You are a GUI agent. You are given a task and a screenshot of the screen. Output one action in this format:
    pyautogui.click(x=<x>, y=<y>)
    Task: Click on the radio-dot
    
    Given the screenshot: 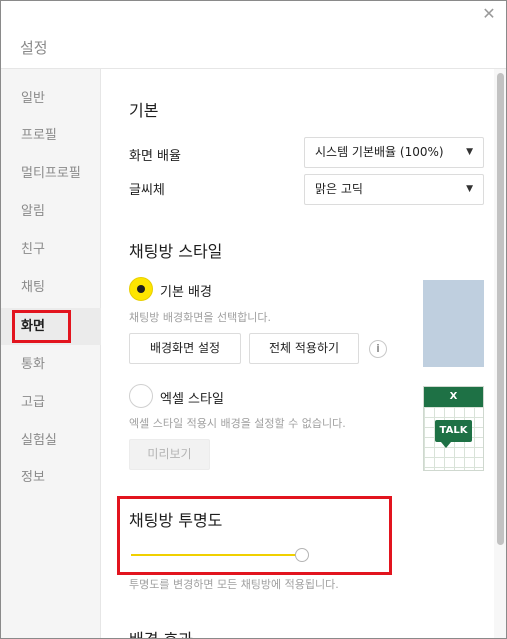 What is the action you would take?
    pyautogui.click(x=141, y=289)
    